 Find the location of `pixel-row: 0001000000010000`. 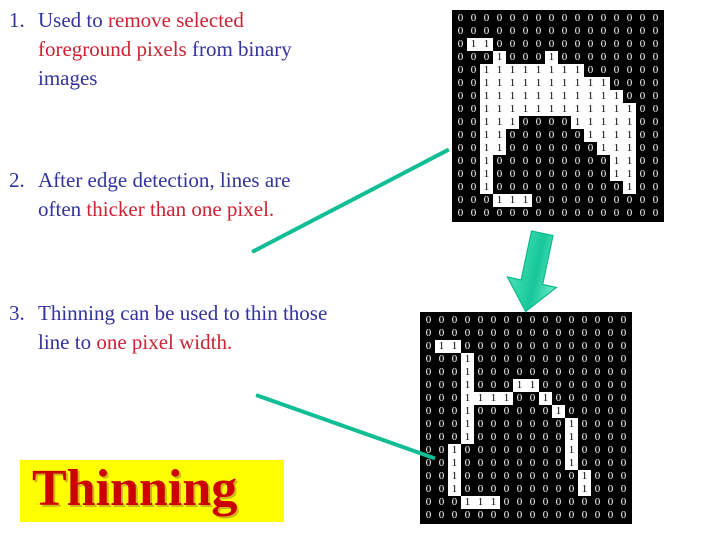

pixel-row: 0001000000010000 is located at coordinates (526, 424).